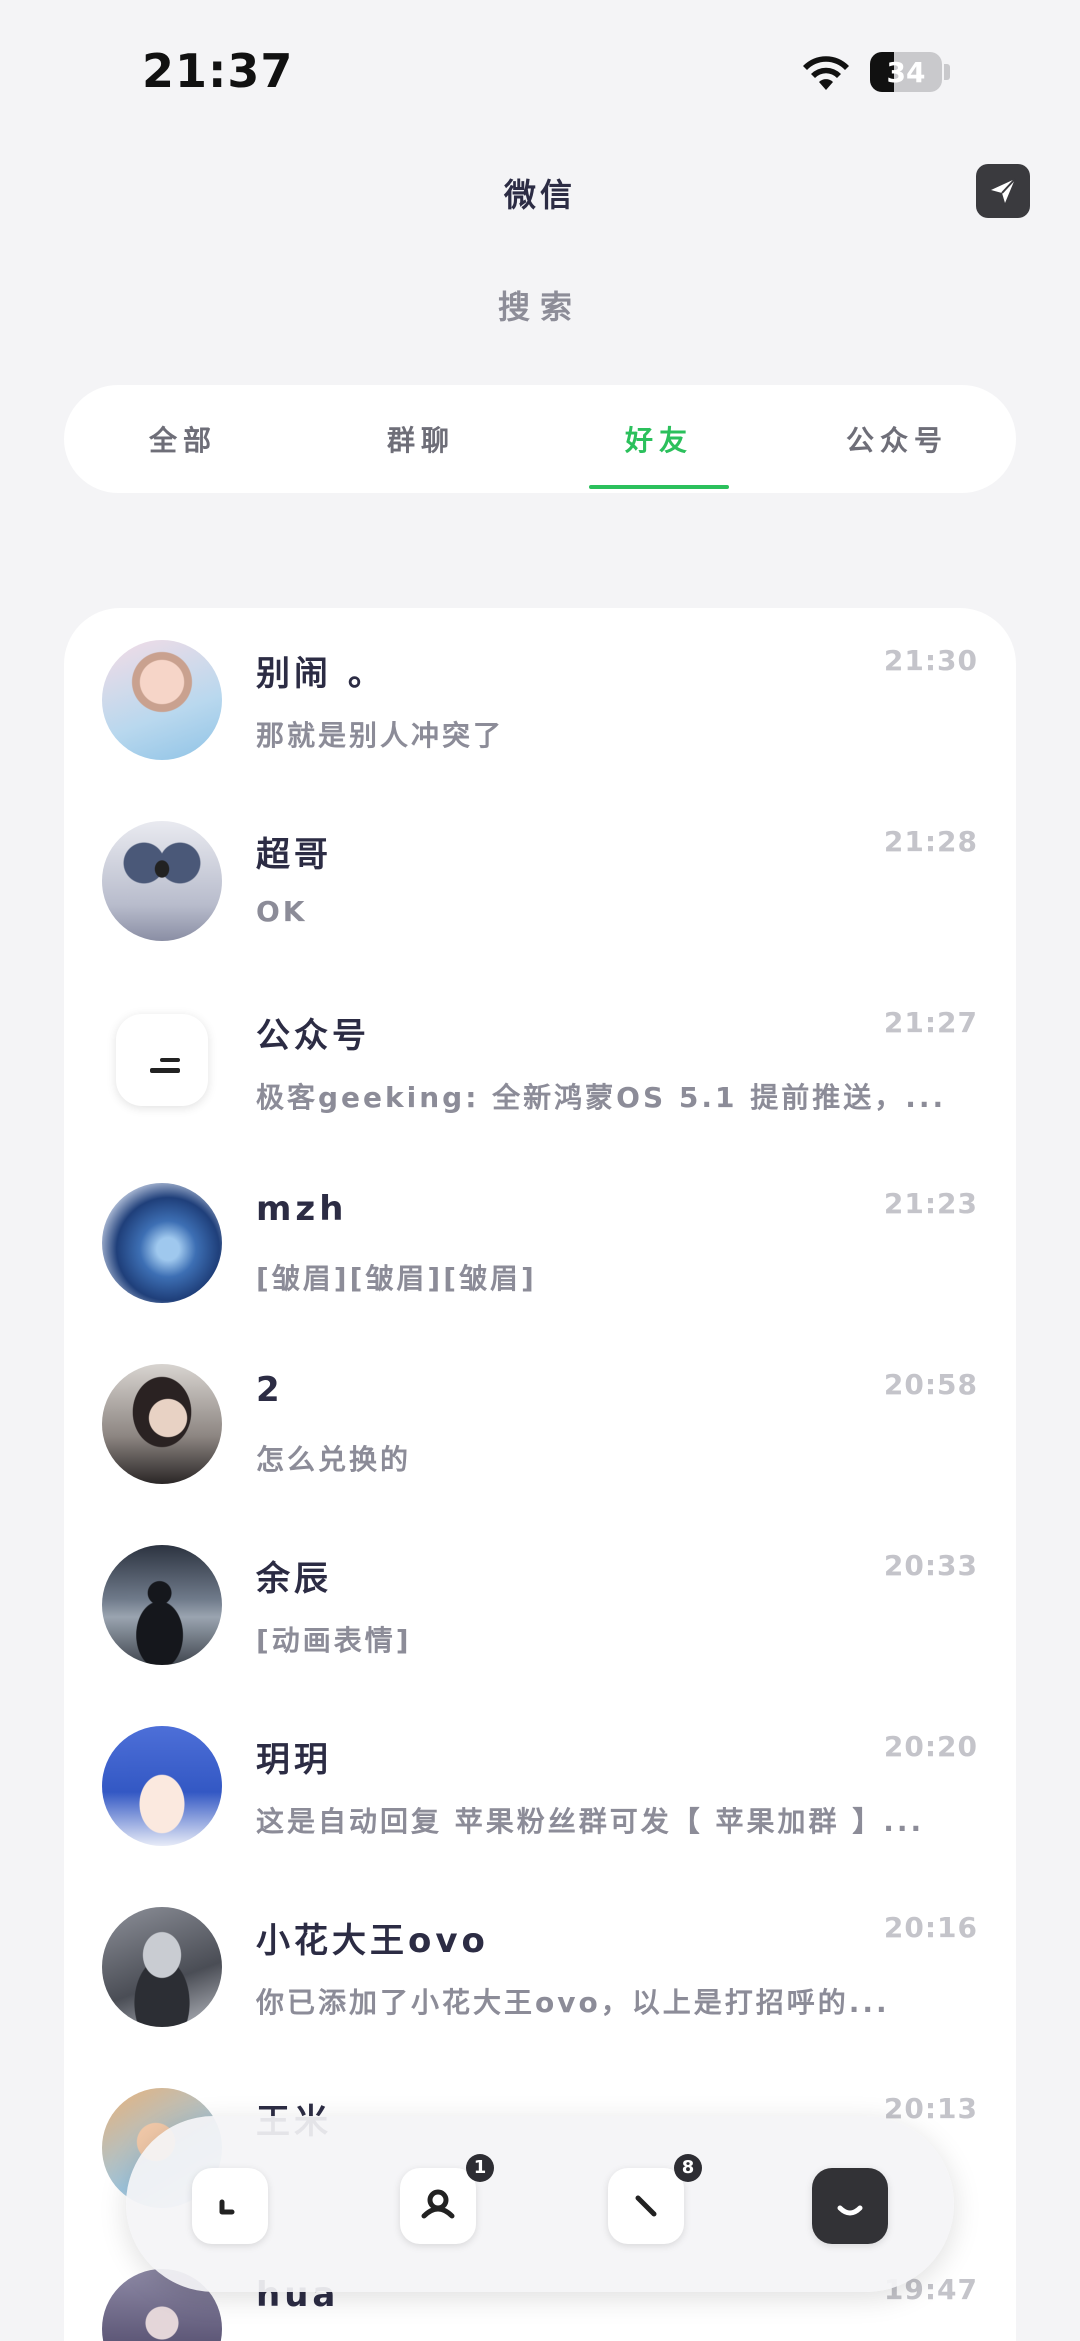  What do you see at coordinates (294, 855) in the screenshot?
I see `chat-name: 超哥` at bounding box center [294, 855].